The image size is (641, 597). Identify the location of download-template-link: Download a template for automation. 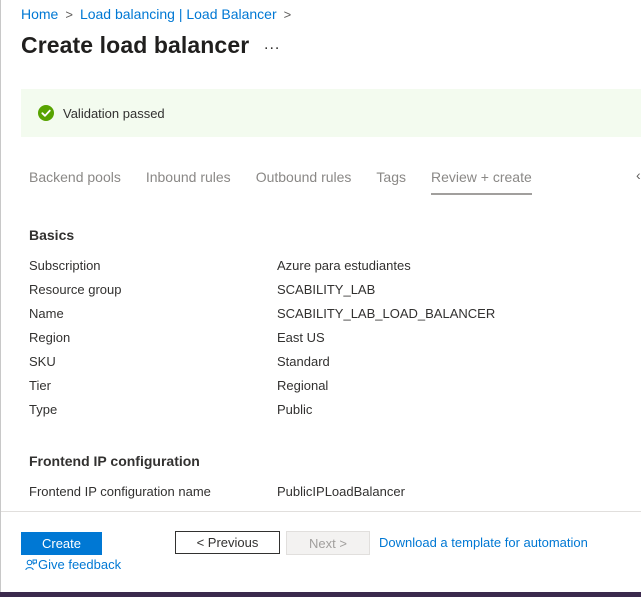
(483, 542).